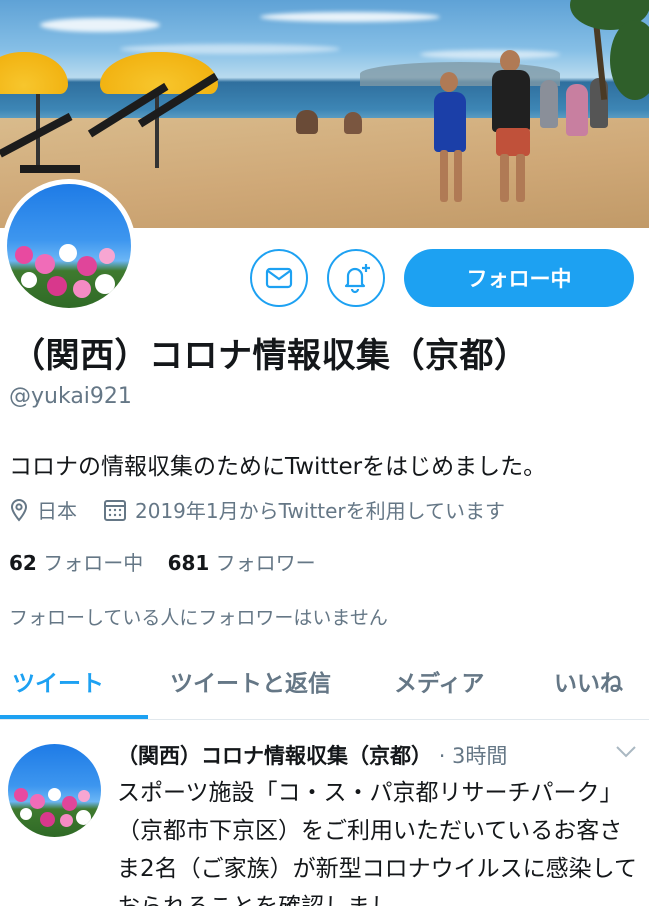  I want to click on active-tab-indicator, so click(74, 717).